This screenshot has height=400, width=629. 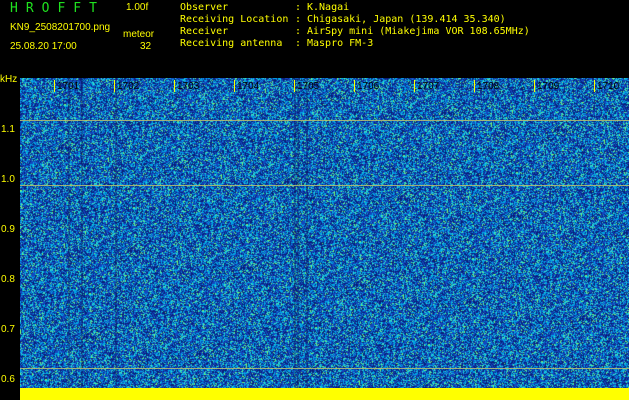 I want to click on meteor-count: 32, so click(x=146, y=46).